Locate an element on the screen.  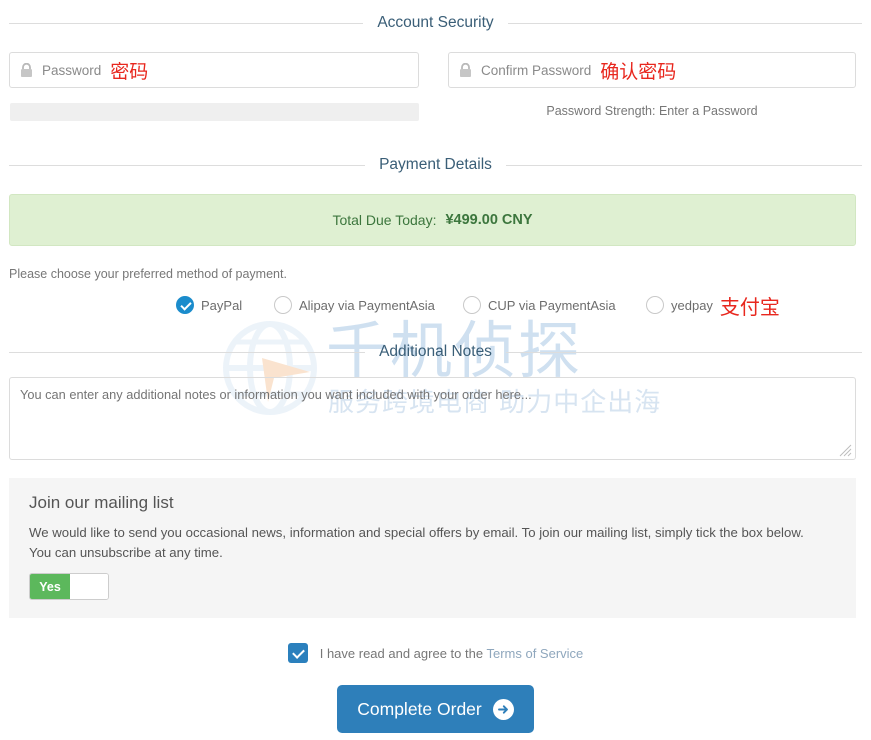
payment-method-alipay: Alipay via PaymentAsia is located at coordinates (354, 305).